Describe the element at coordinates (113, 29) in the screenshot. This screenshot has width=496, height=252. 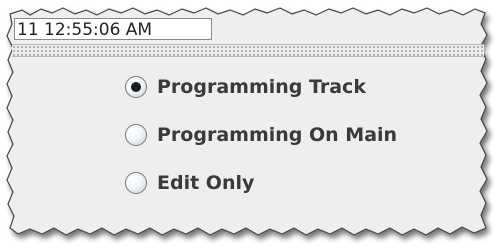
I see `clock-readout: 11 12:55:06 AM` at that location.